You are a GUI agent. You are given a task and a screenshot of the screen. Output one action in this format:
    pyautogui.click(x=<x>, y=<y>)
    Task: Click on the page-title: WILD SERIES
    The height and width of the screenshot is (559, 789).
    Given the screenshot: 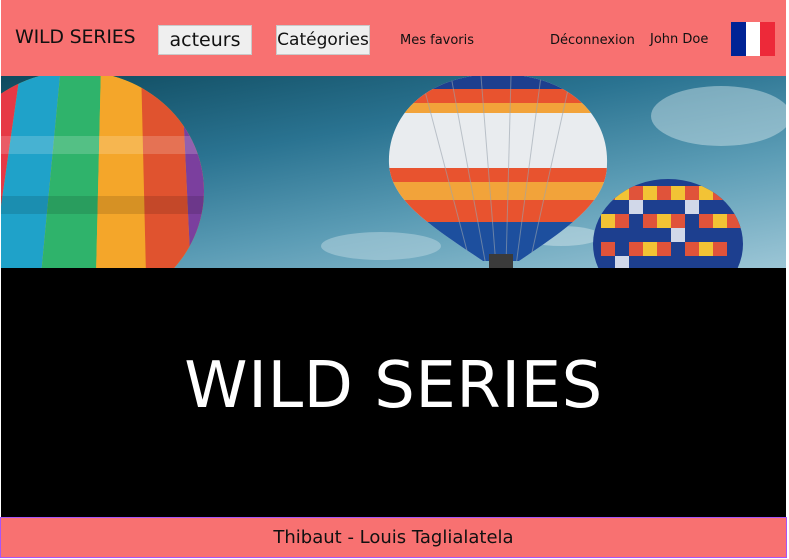 What is the action you would take?
    pyautogui.click(x=393, y=386)
    